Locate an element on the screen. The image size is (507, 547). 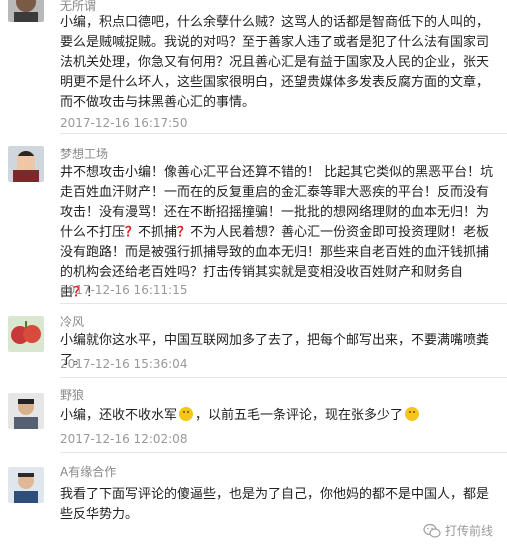
watermark: 打传前线 is located at coordinates (458, 530).